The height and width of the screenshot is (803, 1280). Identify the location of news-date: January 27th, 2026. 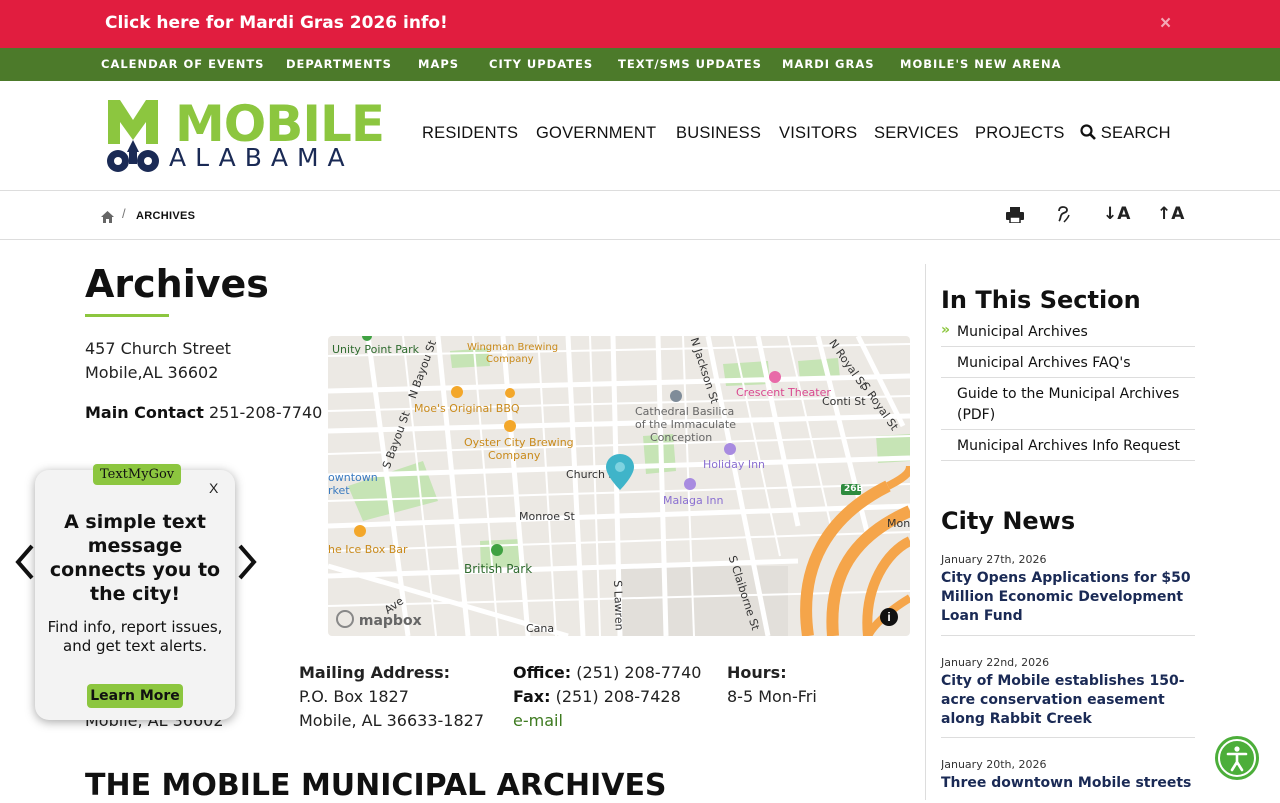
(994, 559).